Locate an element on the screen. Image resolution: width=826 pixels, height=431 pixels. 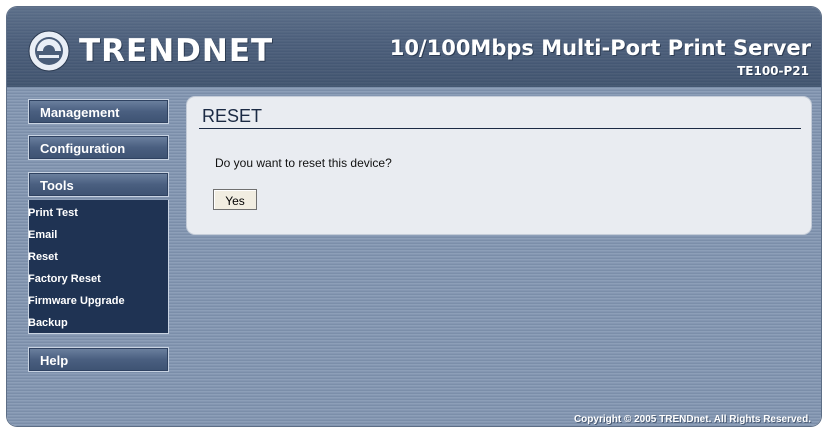
tools-item-email: Email is located at coordinates (42, 235).